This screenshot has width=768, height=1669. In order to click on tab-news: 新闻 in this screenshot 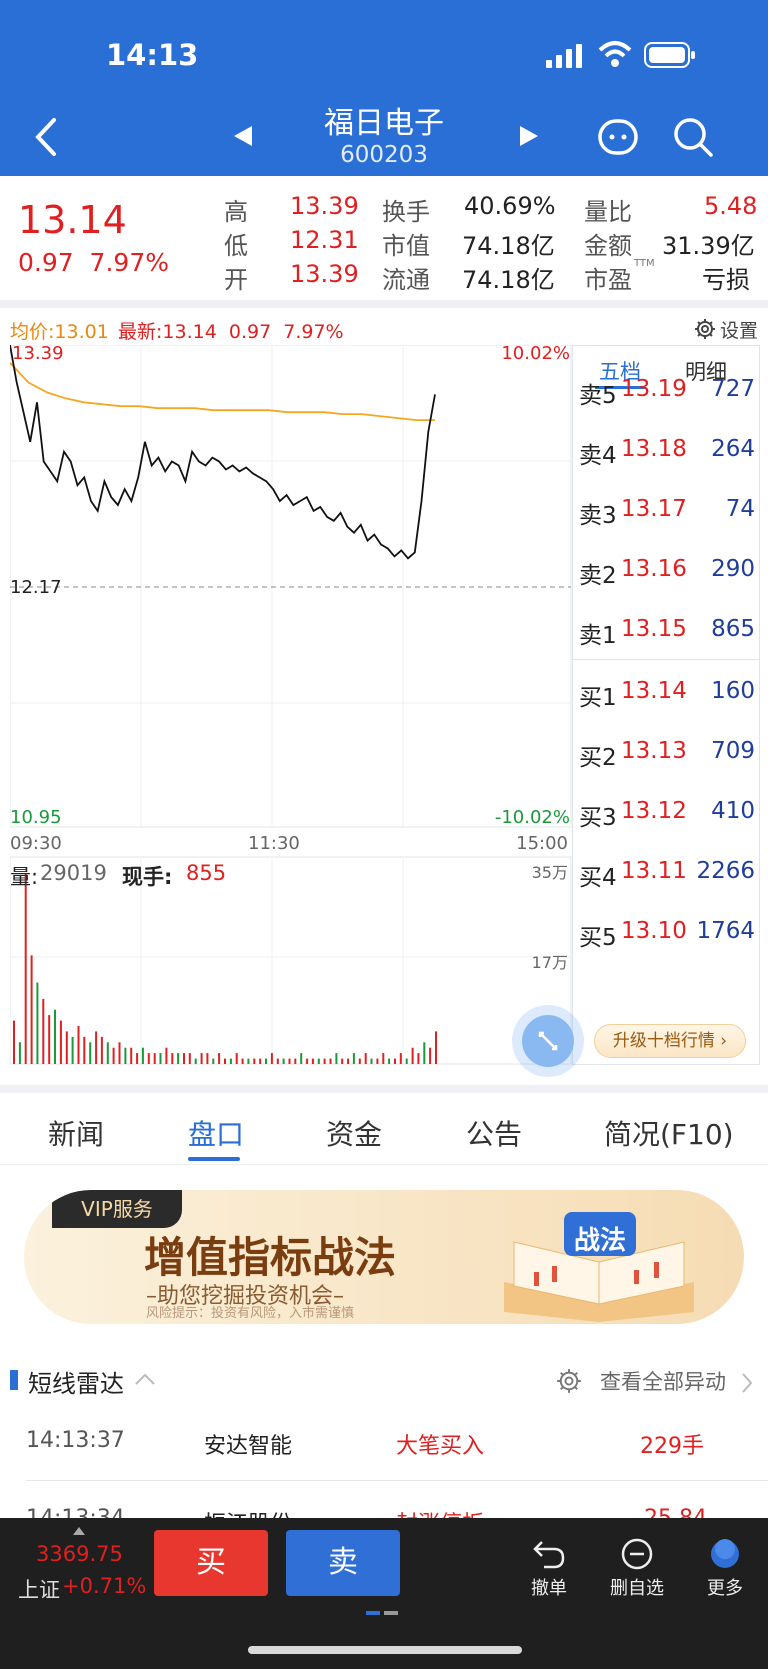, I will do `click(76, 1133)`.